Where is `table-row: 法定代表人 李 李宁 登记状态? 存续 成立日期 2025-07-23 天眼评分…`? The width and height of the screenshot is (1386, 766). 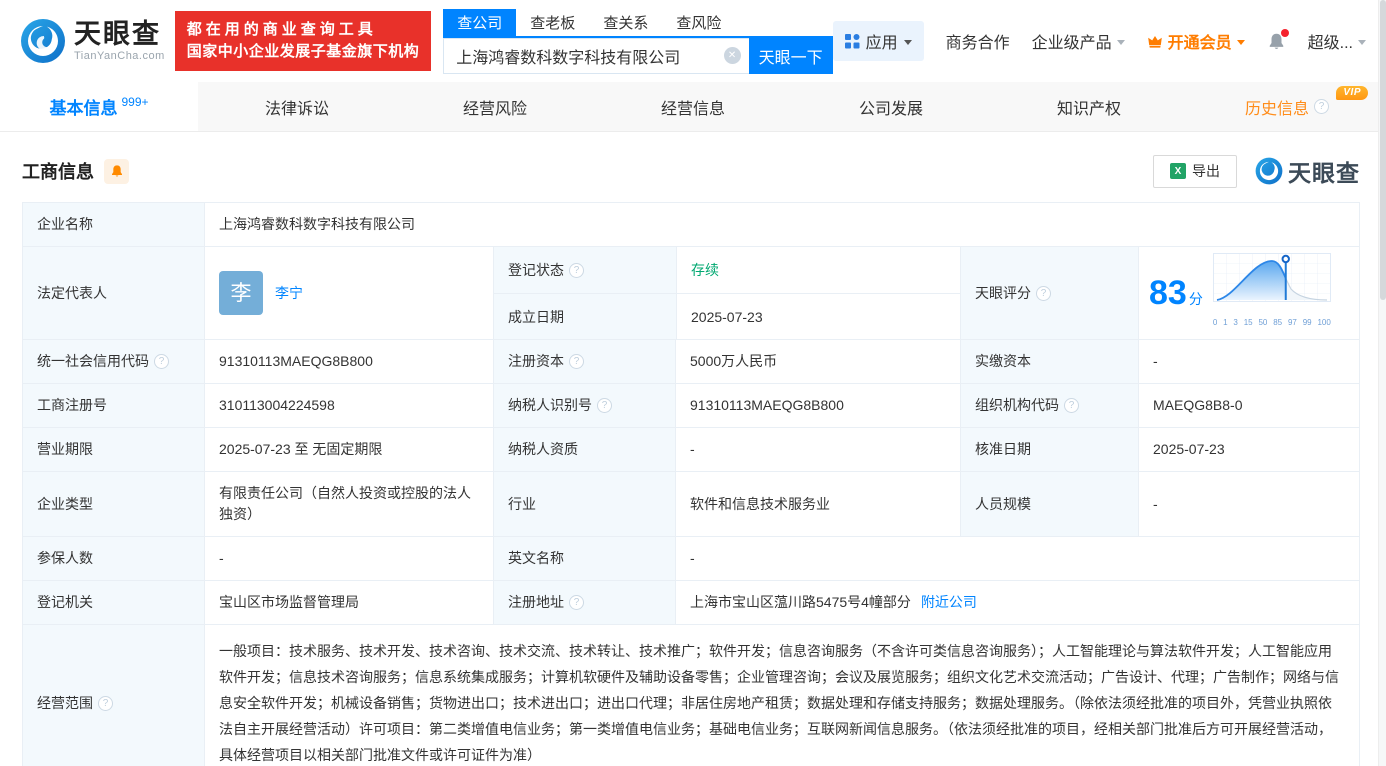 table-row: 法定代表人 李 李宁 登记状态? 存续 成立日期 2025-07-23 天眼评分… is located at coordinates (691, 292).